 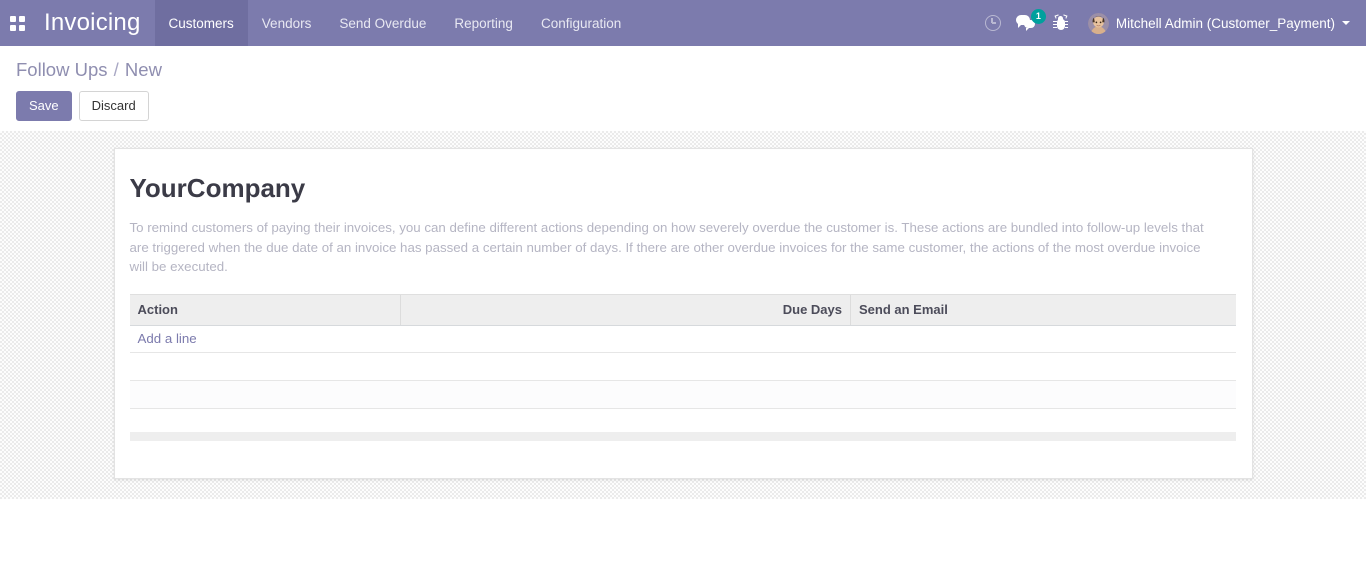 What do you see at coordinates (682, 437) in the screenshot?
I see `table-footer-row` at bounding box center [682, 437].